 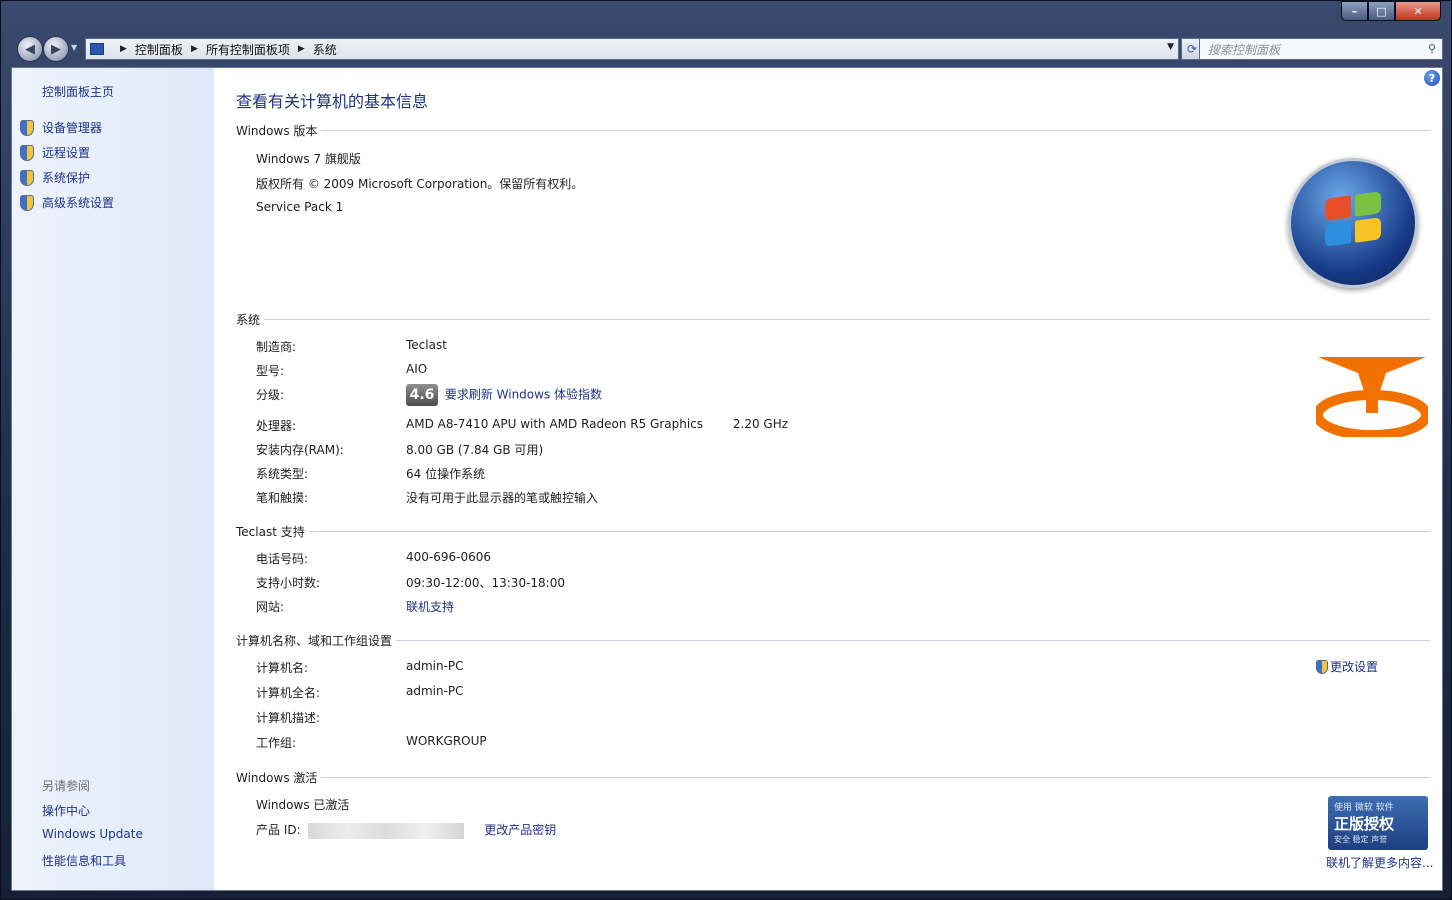 I want to click on genuine-line-3: 安全 稳定 声誉, so click(x=1361, y=839).